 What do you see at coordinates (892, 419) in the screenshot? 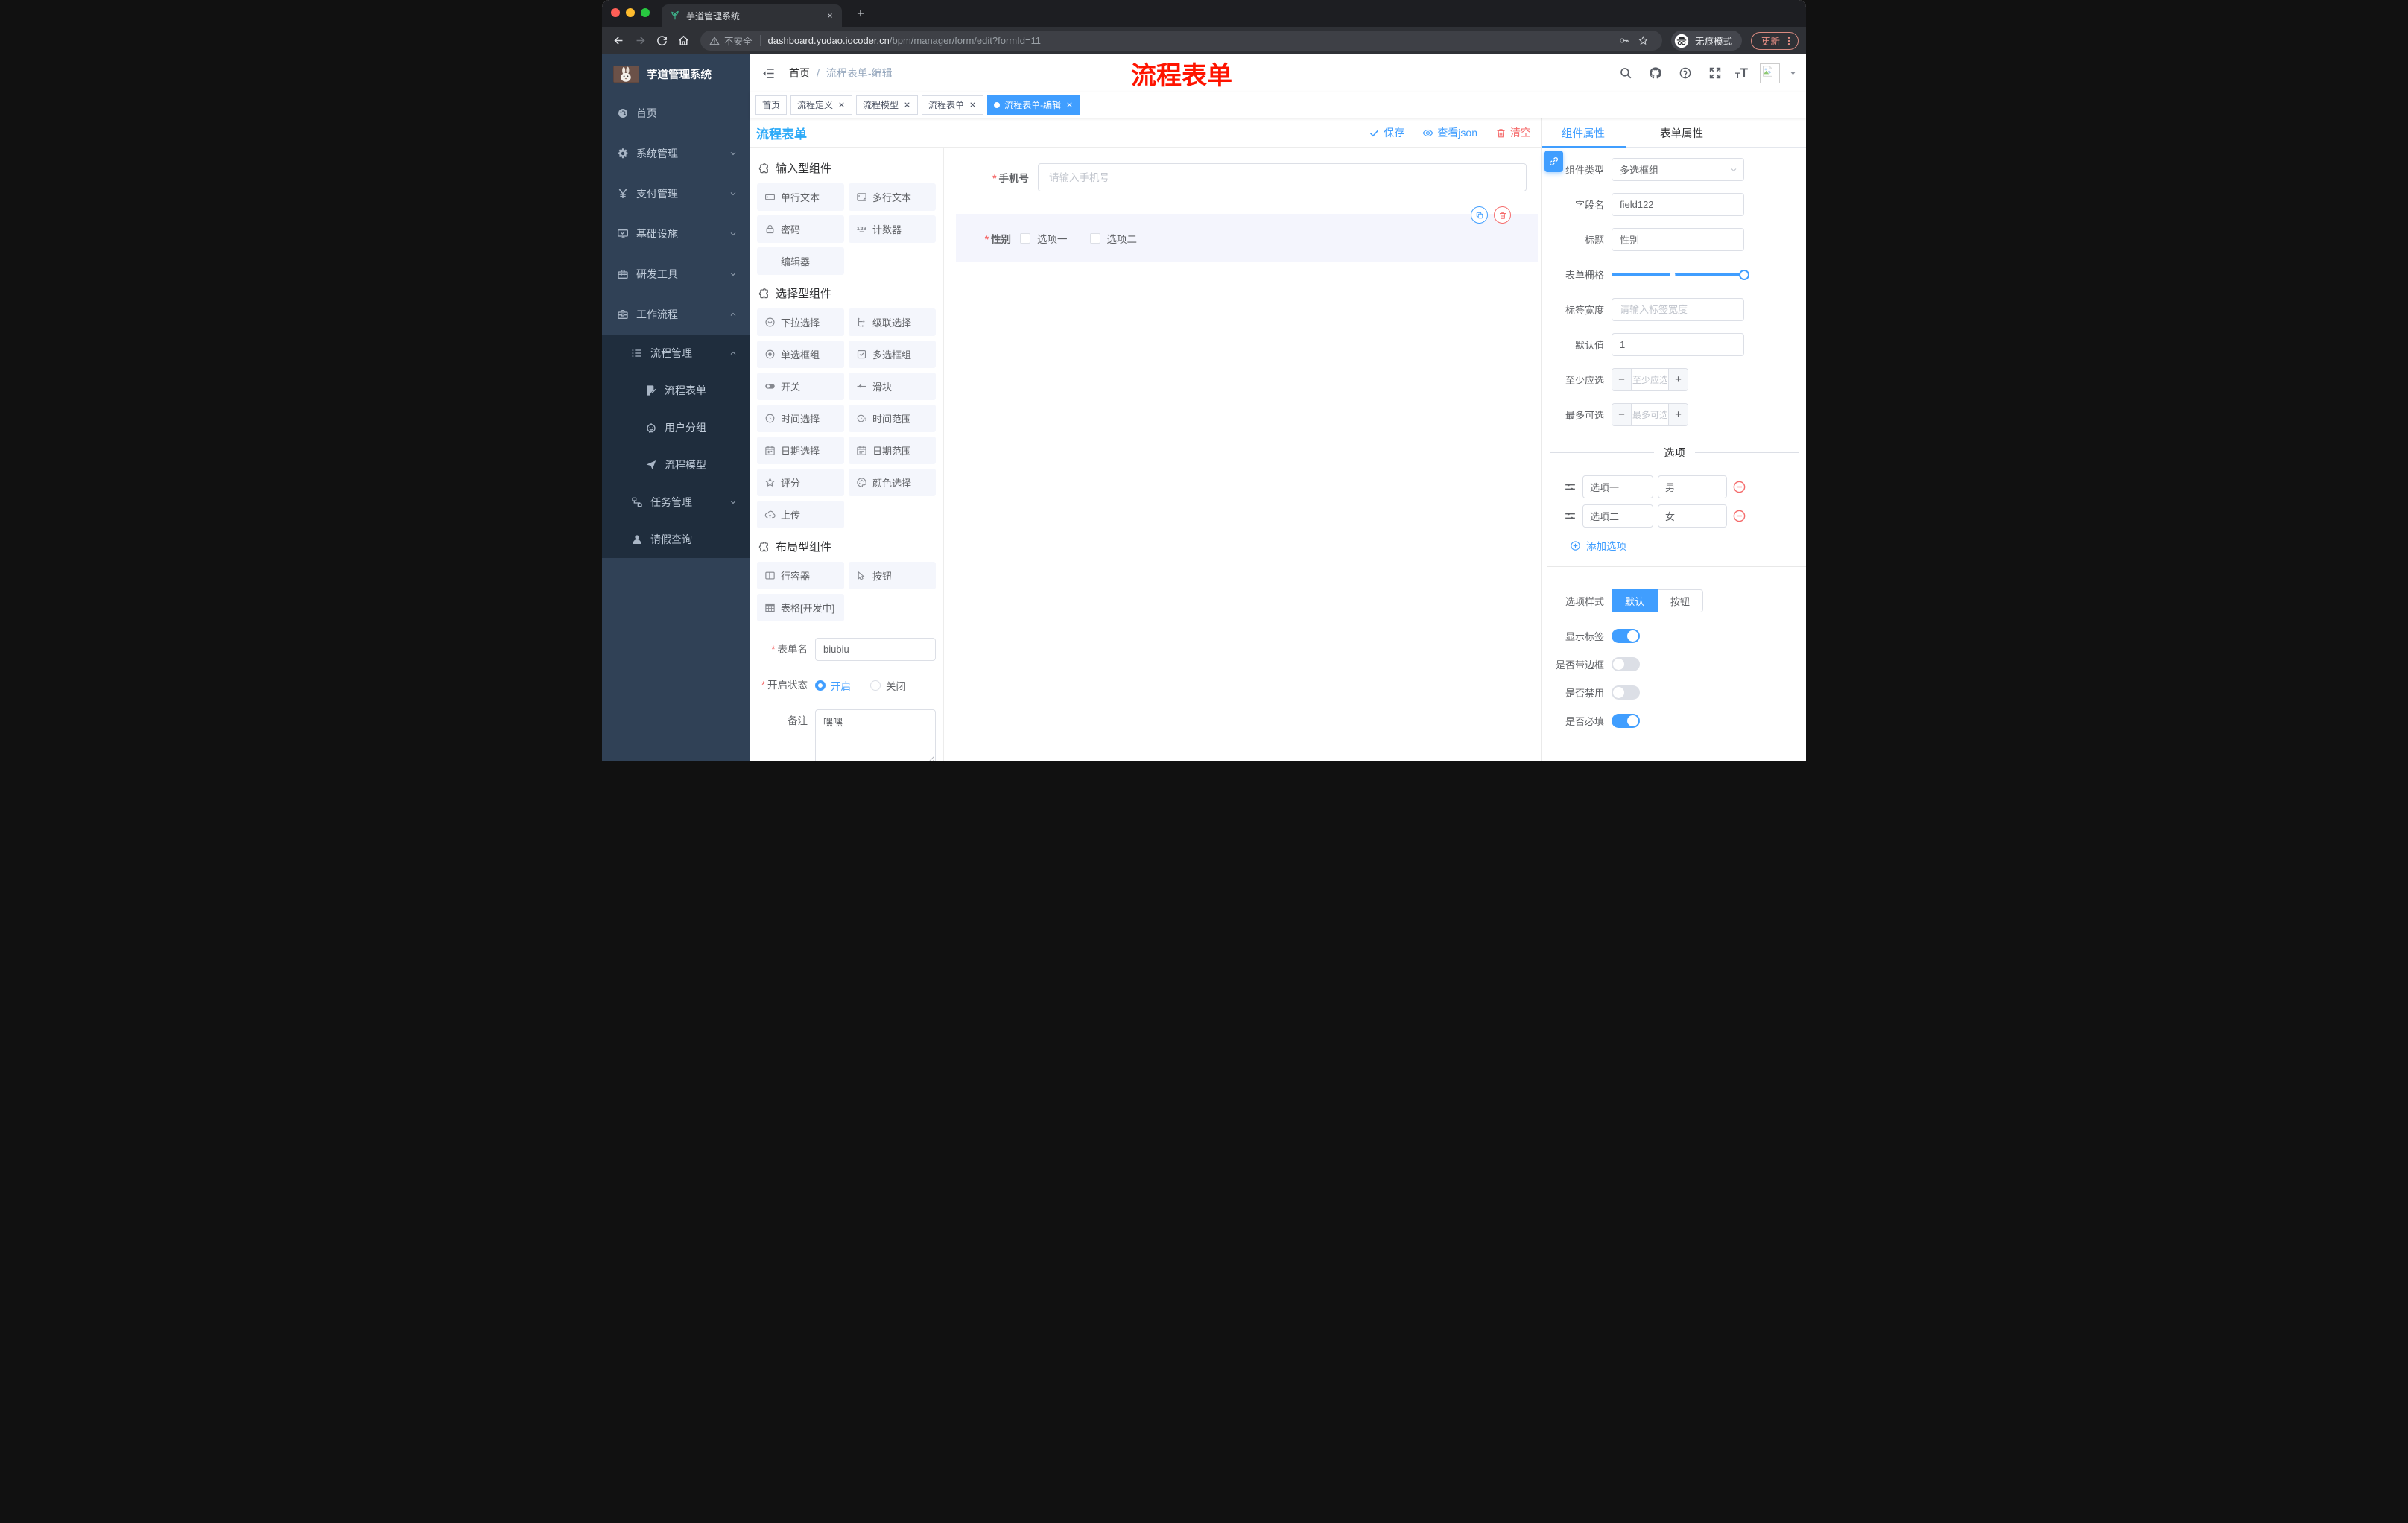
I see `component-item: 时间范围` at bounding box center [892, 419].